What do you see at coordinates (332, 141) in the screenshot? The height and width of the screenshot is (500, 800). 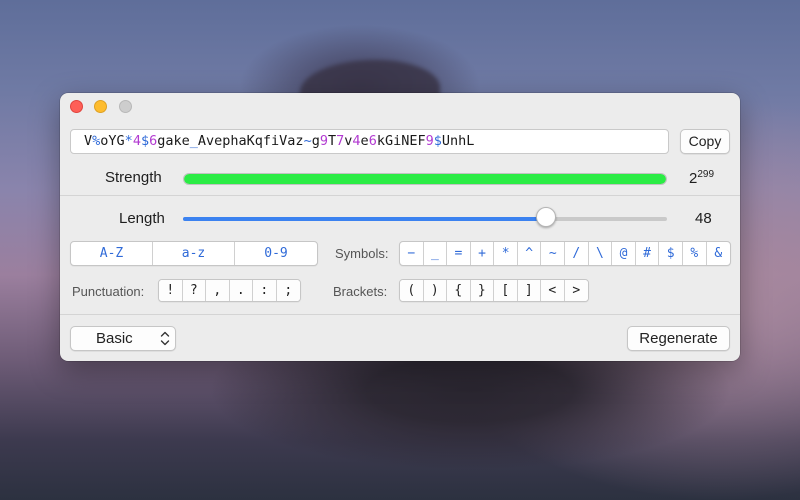 I see `password-segment: T` at bounding box center [332, 141].